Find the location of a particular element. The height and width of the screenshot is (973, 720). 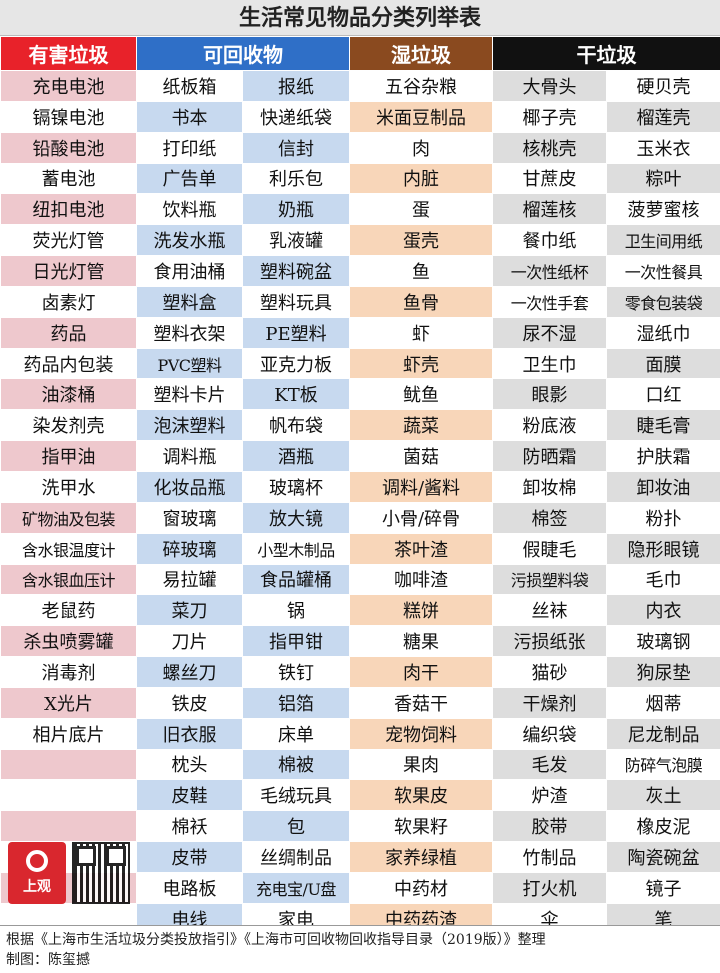

shangguan-logo: 上观 is located at coordinates (37, 873).